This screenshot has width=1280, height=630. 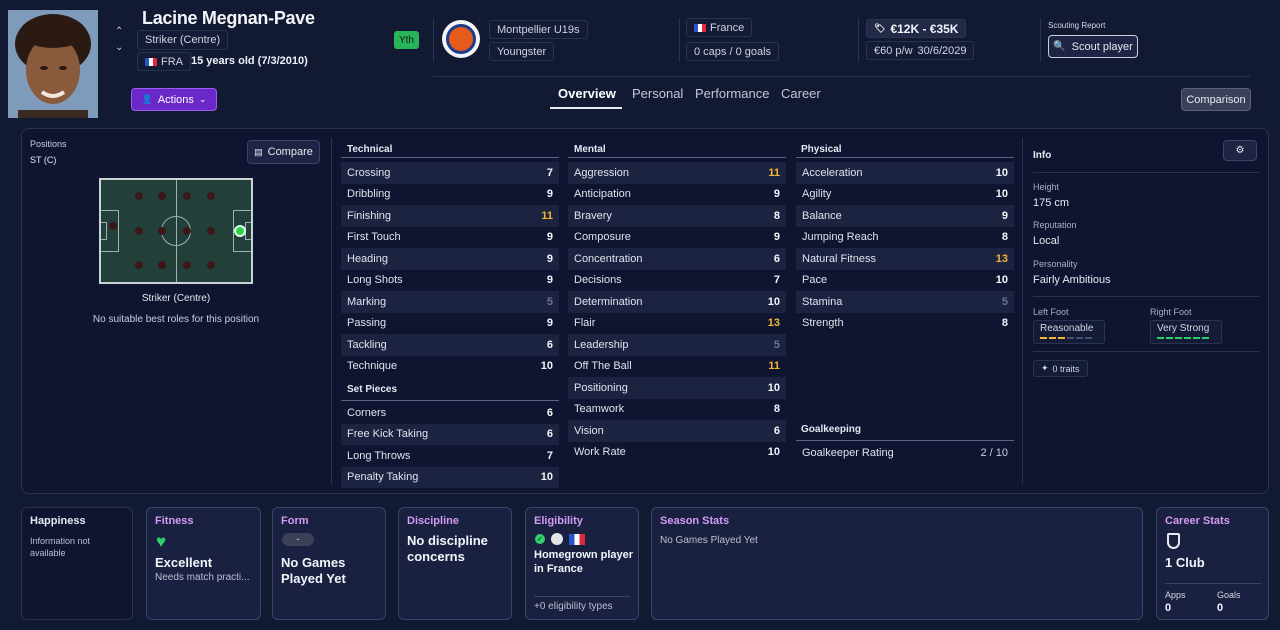 I want to click on season-stats-card: Season Stats No Games Played Yet, so click(x=897, y=563).